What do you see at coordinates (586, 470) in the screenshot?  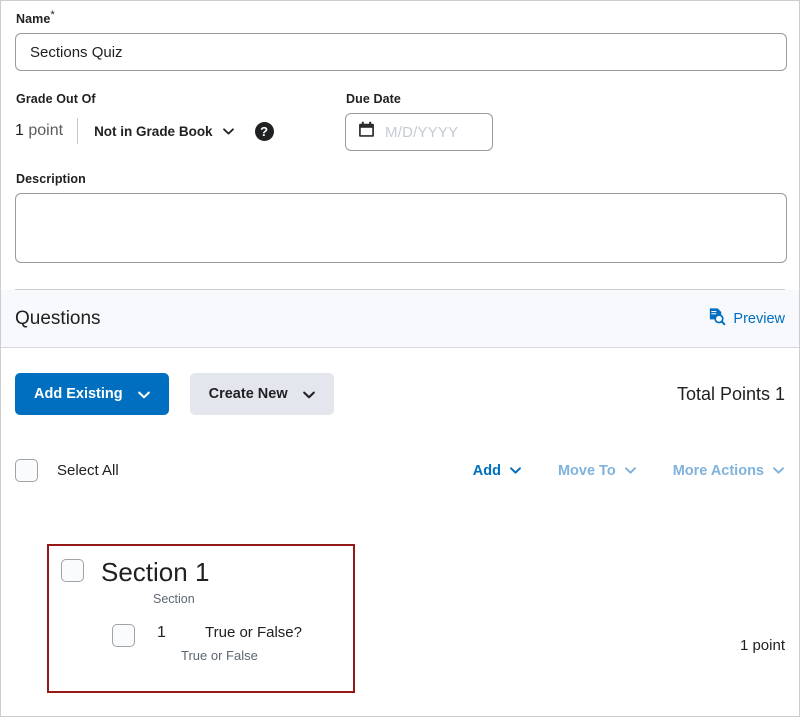 I see `move-to-menu-label: Move To` at bounding box center [586, 470].